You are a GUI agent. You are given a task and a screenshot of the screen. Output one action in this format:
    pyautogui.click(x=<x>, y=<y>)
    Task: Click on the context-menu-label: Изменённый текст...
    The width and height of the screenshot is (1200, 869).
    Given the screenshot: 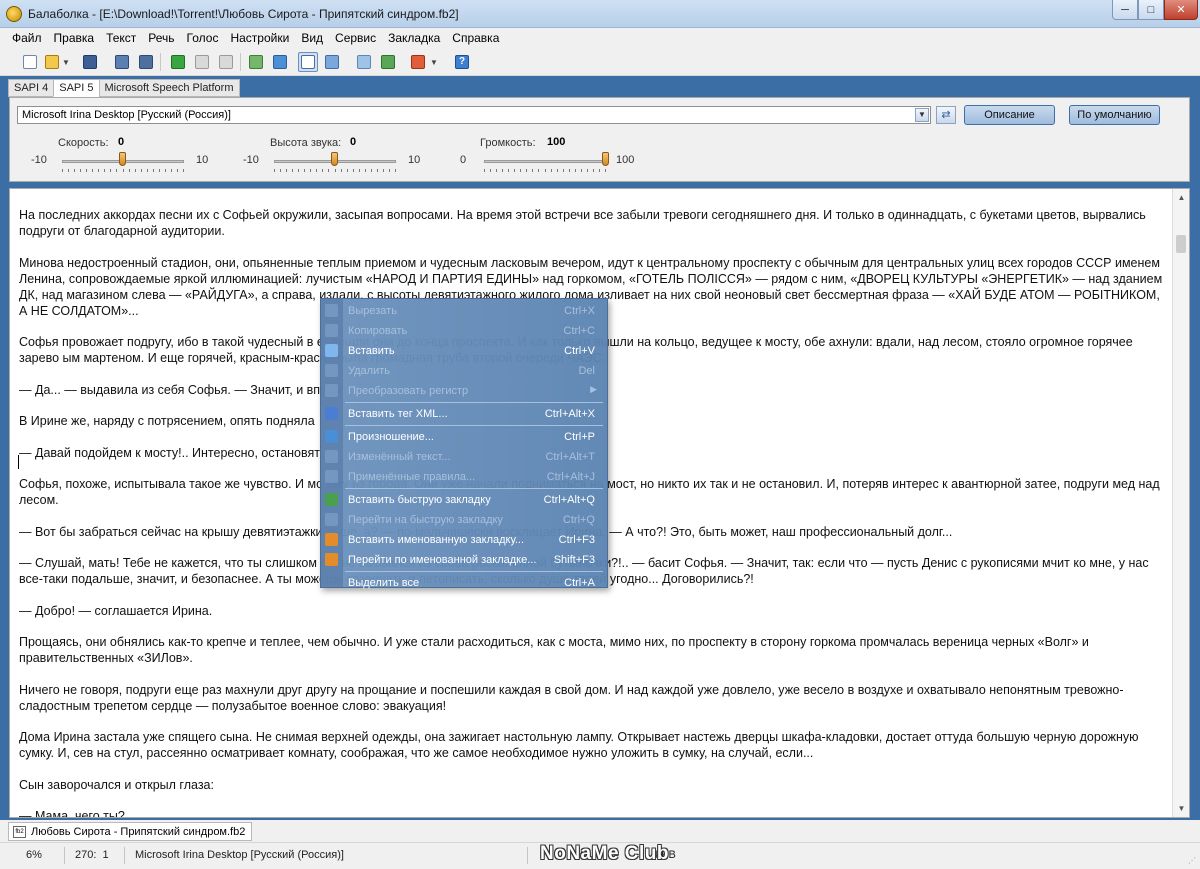 What is the action you would take?
    pyautogui.click(x=399, y=457)
    